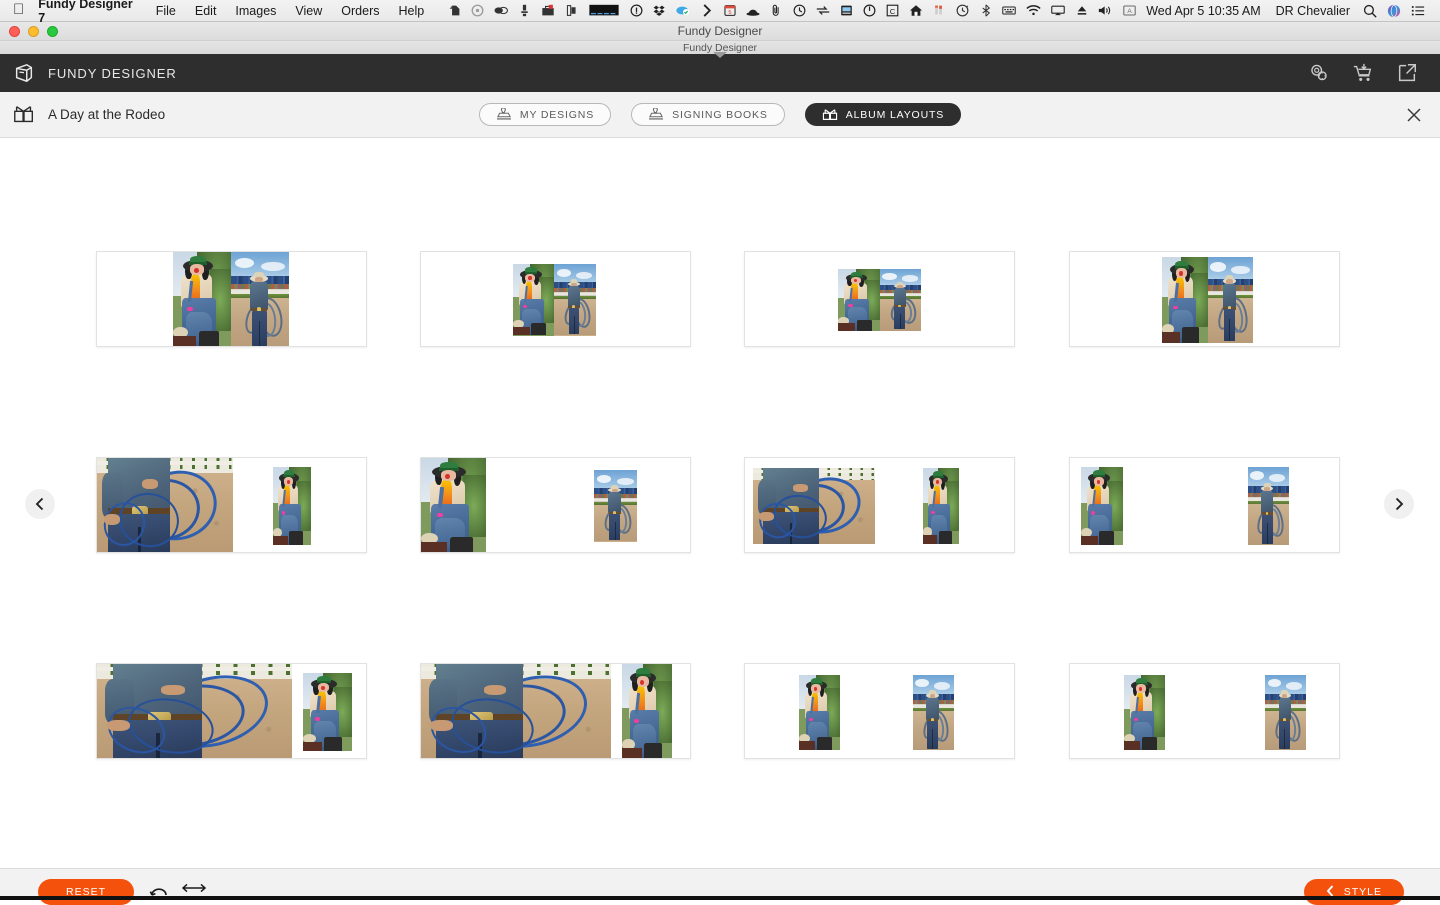 The image size is (1440, 905). I want to click on layout-r1c2, so click(555, 299).